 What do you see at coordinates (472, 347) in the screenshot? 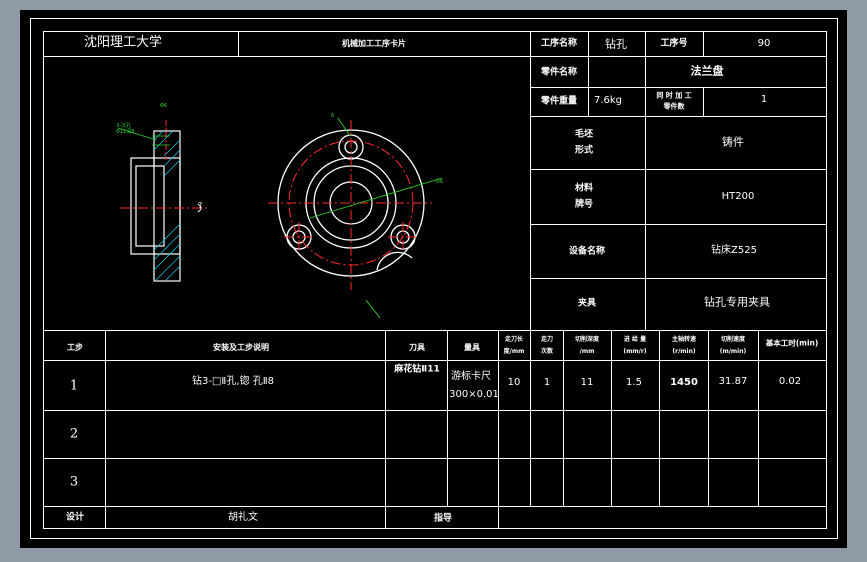
I see `th-gauge: 量具` at bounding box center [472, 347].